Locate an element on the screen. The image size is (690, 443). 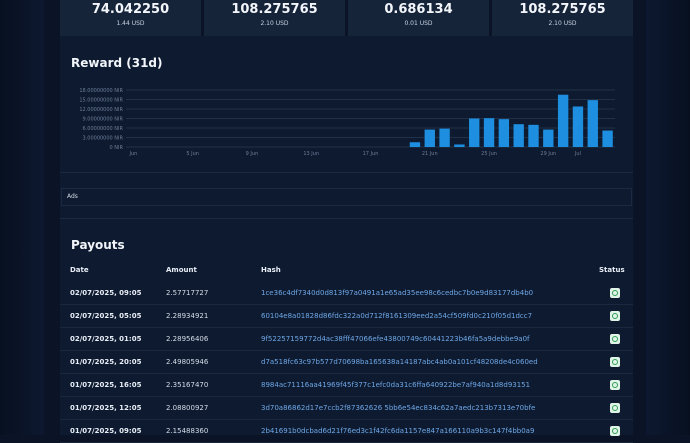
ads-label: Ads is located at coordinates (72, 196).